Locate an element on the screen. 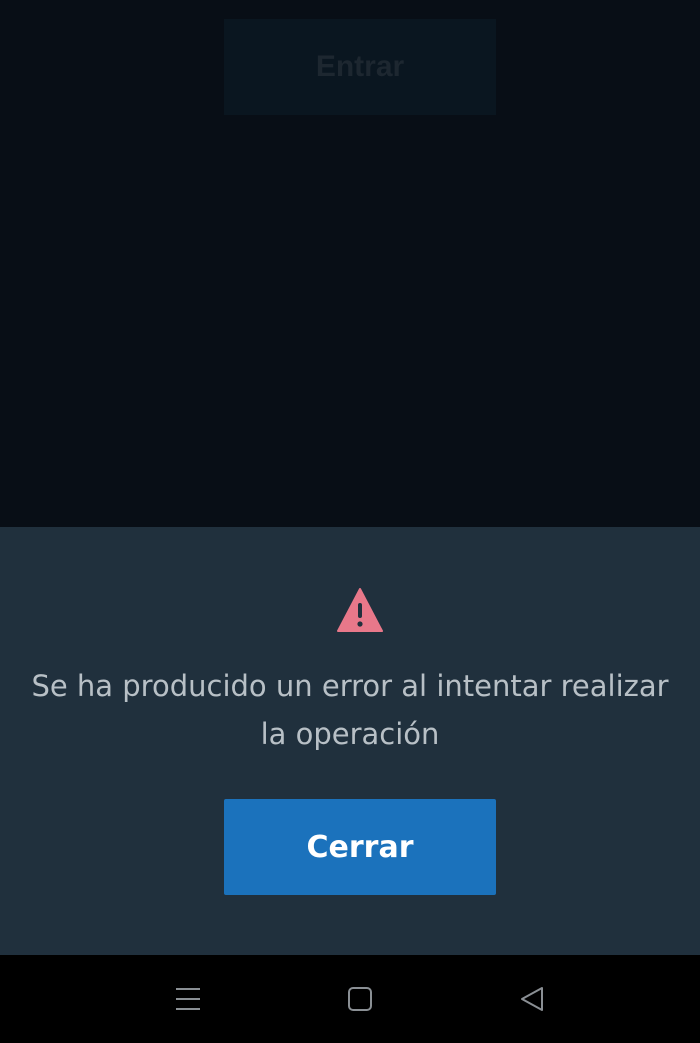 The width and height of the screenshot is (700, 1043). menu-icon is located at coordinates (188, 999).